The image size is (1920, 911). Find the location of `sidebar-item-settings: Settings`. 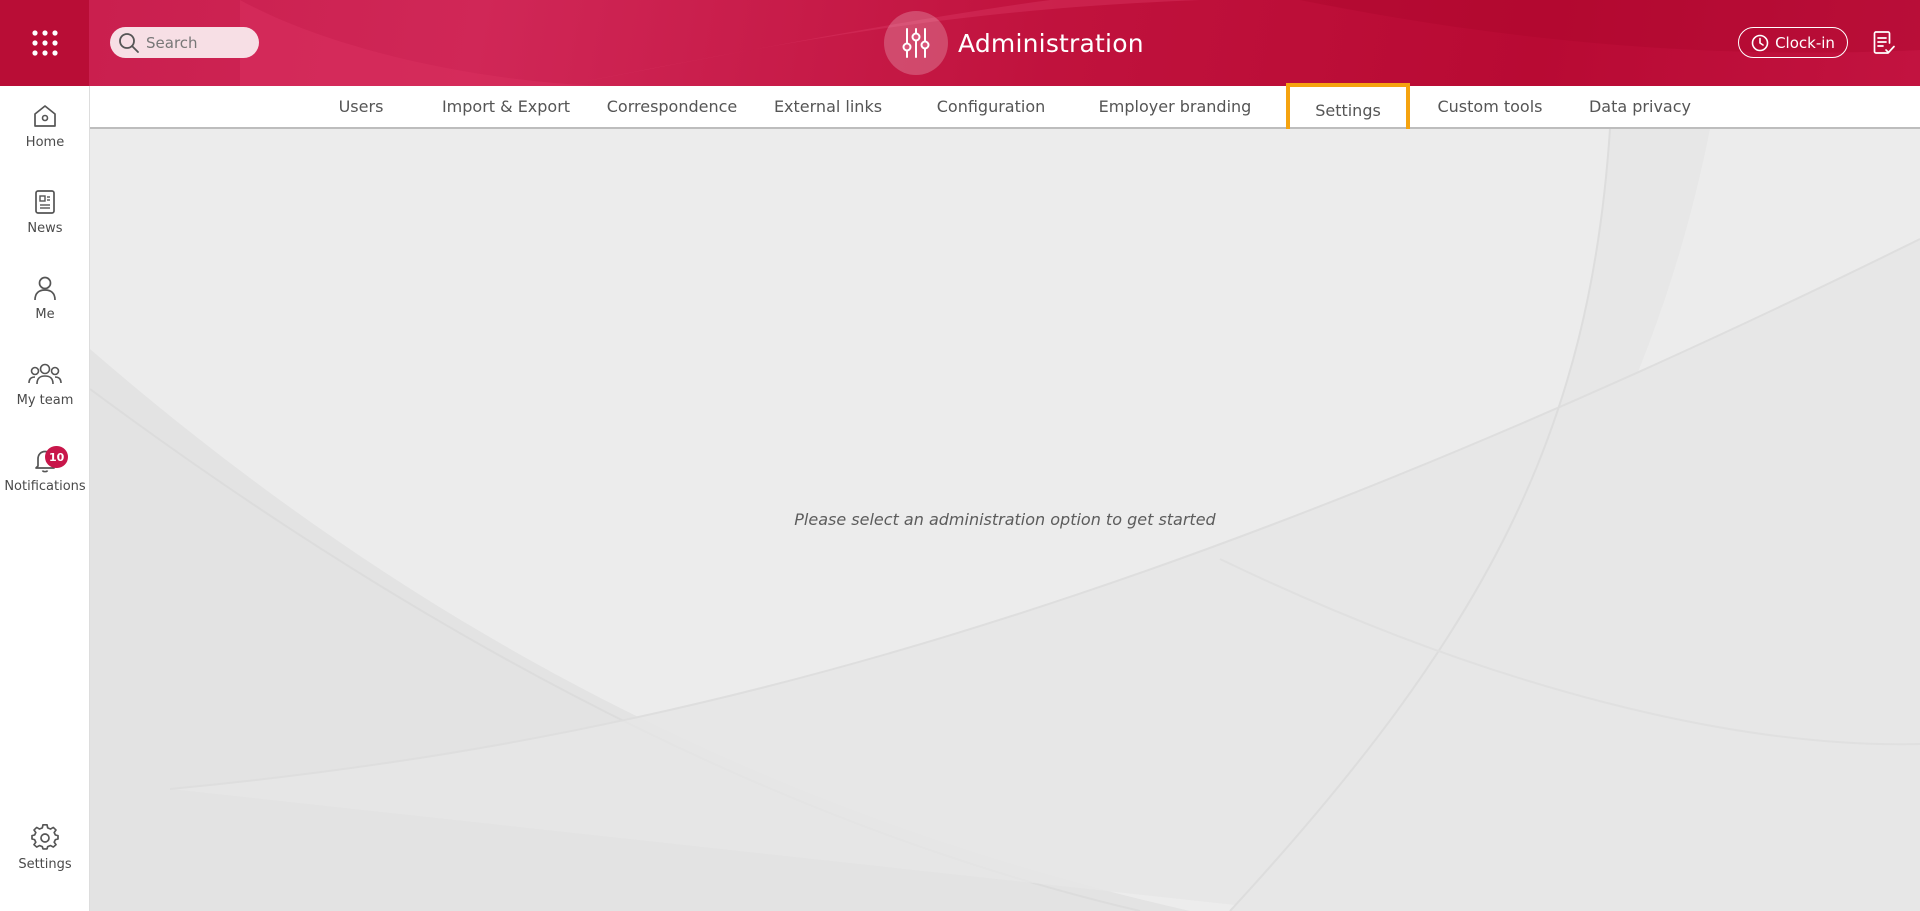

sidebar-item-settings: Settings is located at coordinates (45, 859).